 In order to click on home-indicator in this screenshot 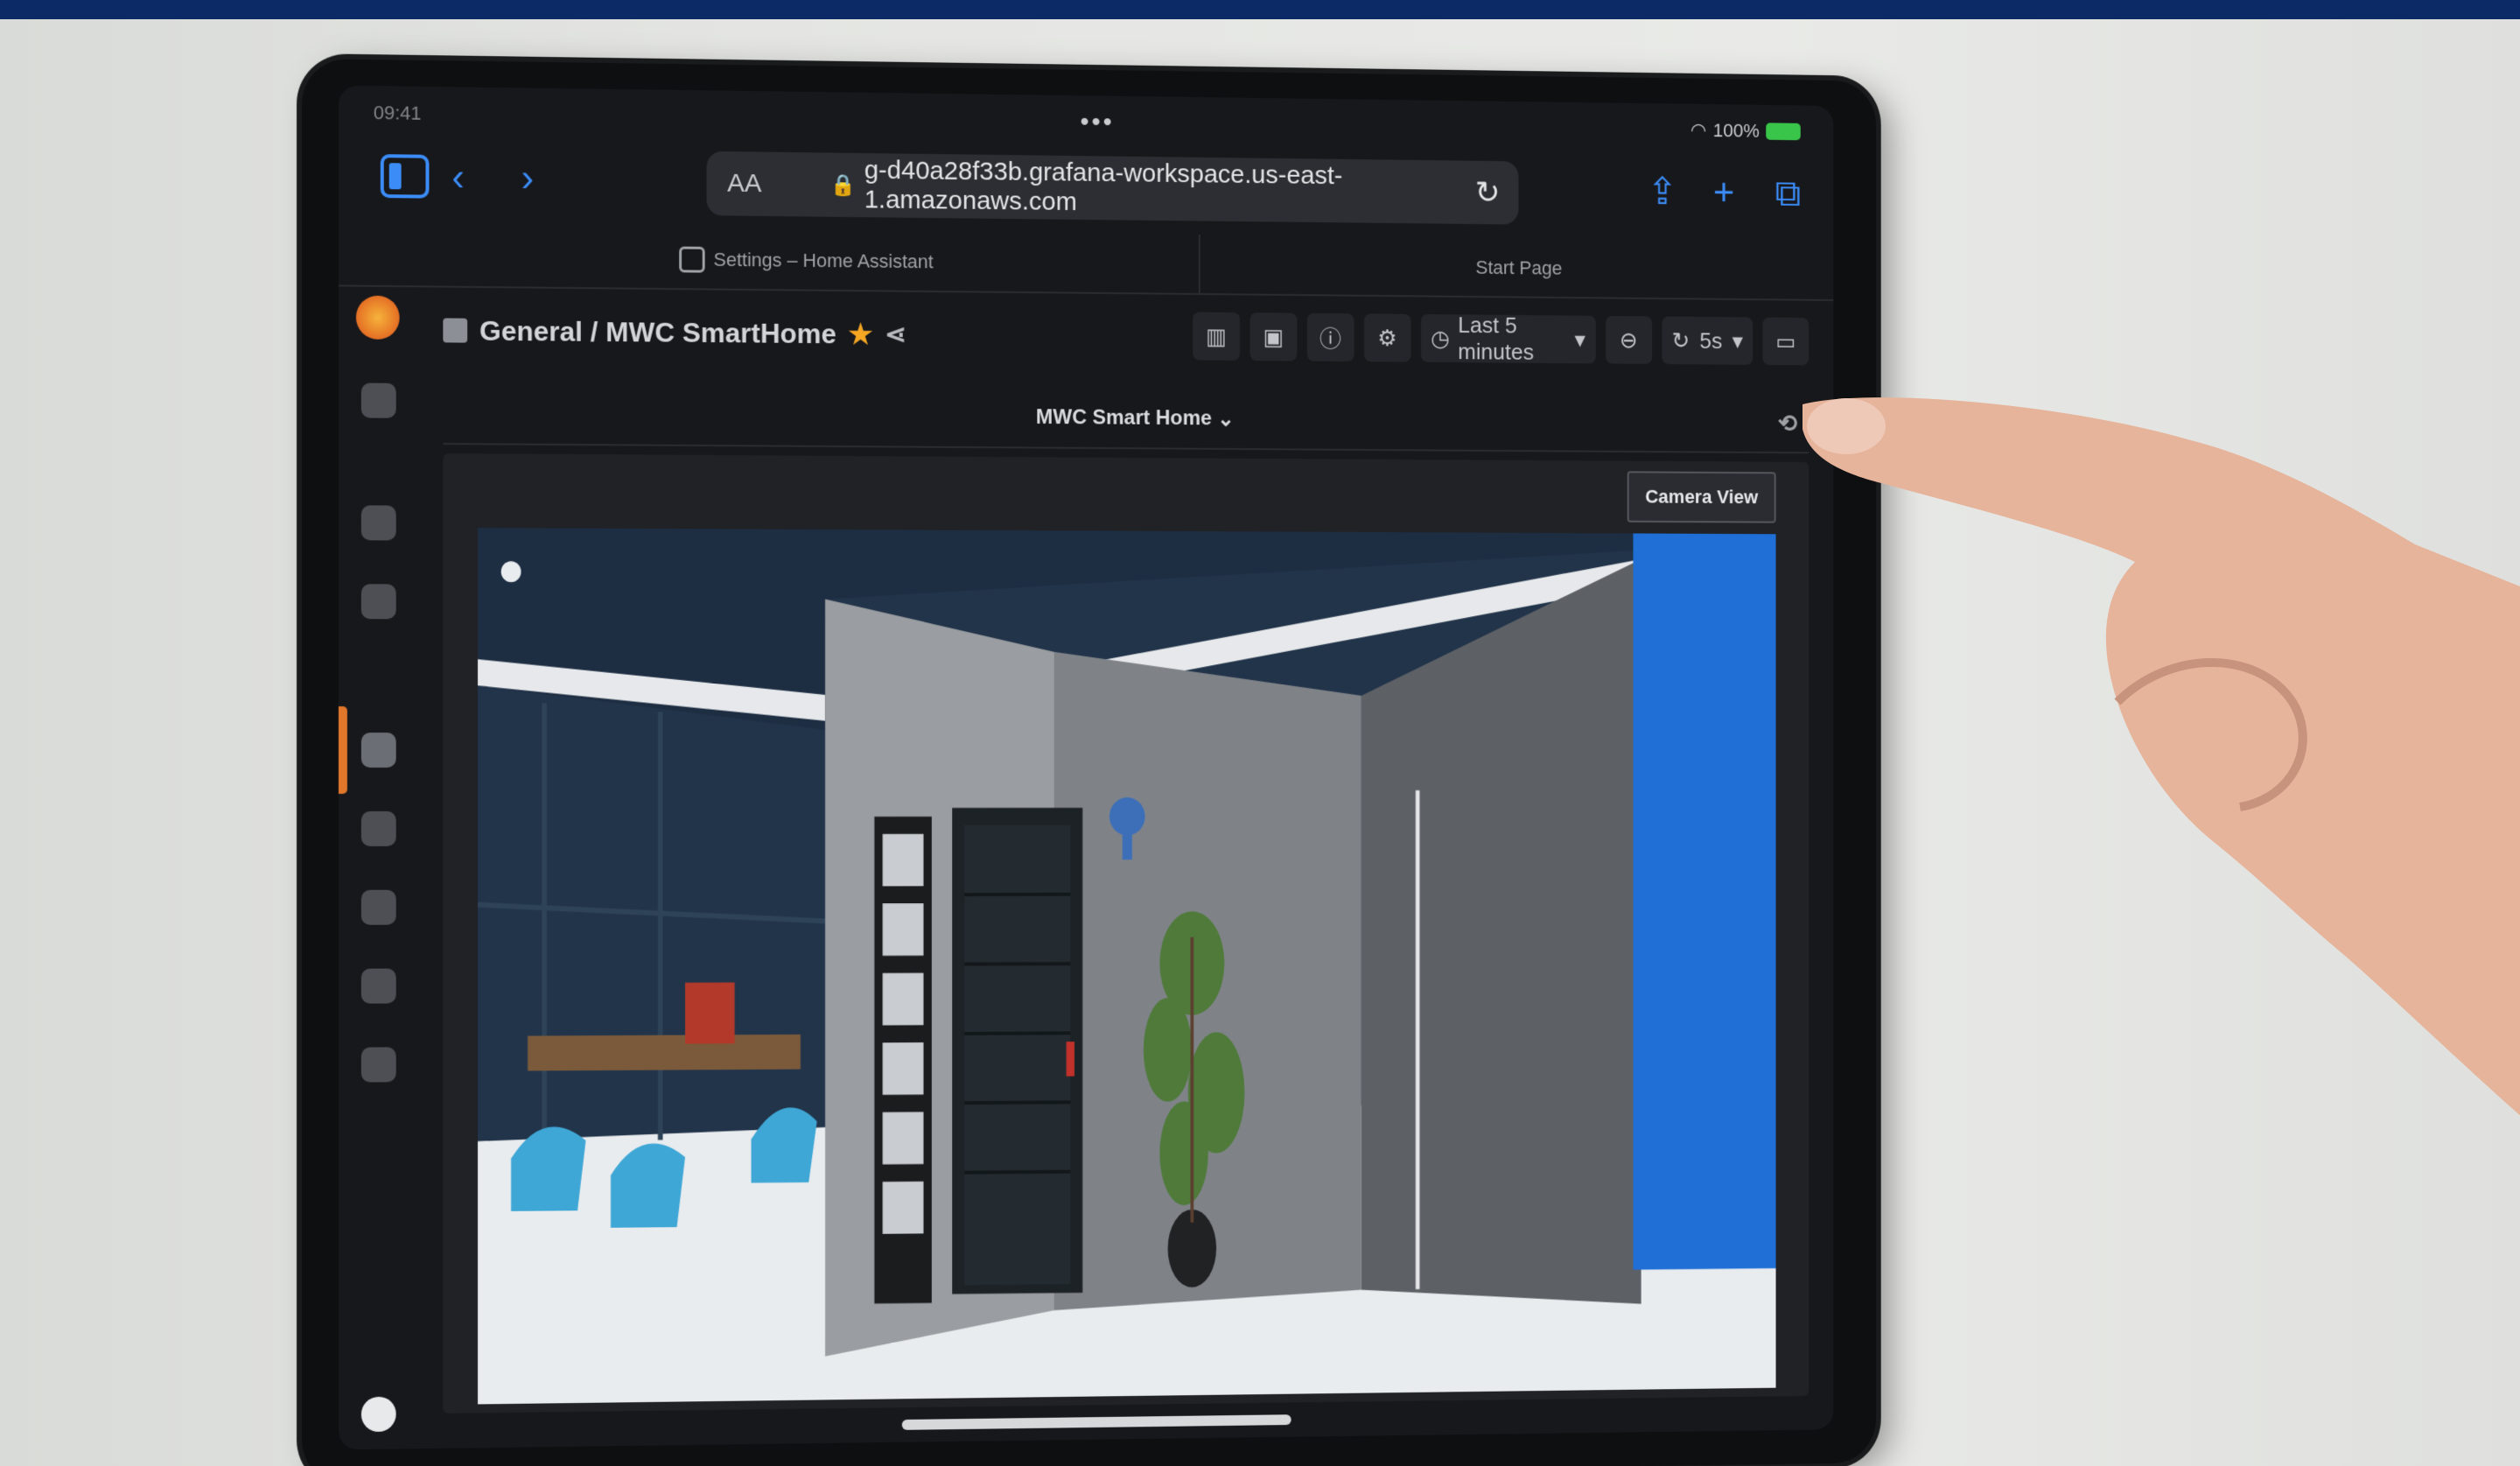, I will do `click(1096, 1422)`.